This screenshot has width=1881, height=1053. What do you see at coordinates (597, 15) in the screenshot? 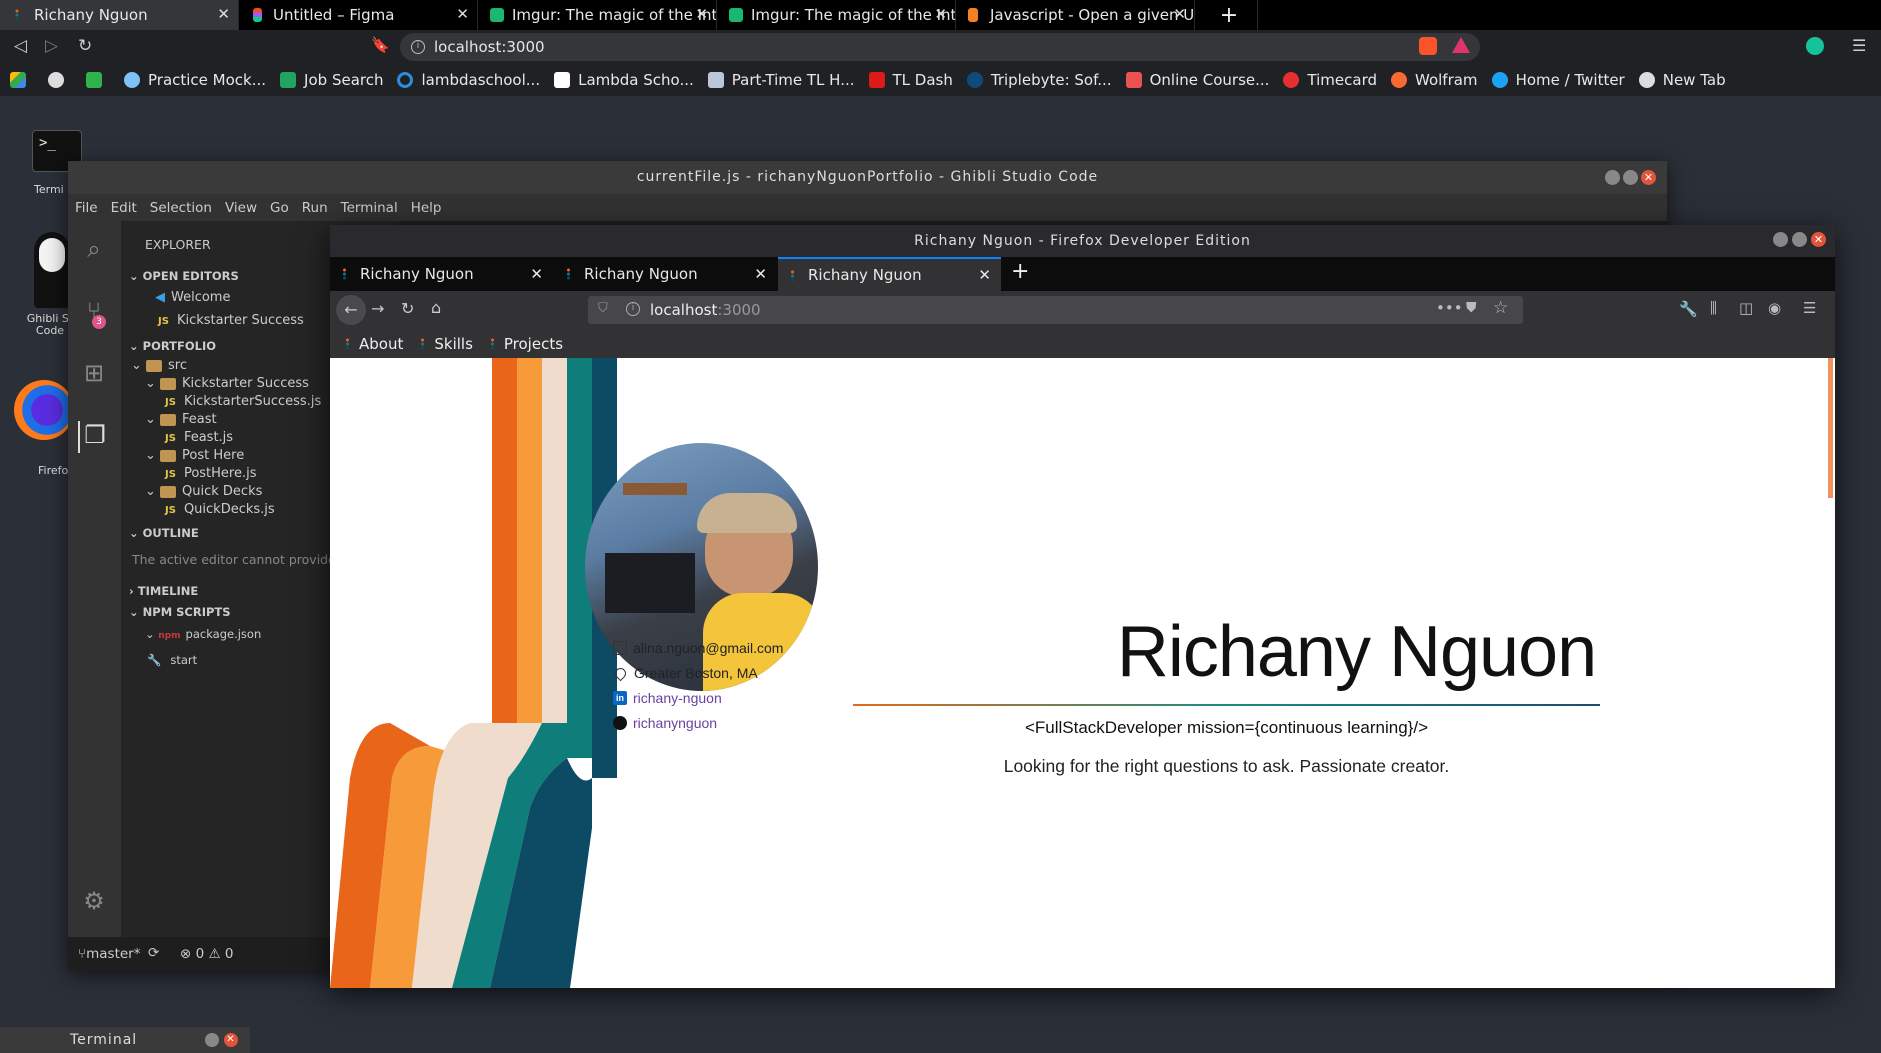
I see `outer-tab-imgur-1: Imgur: The magic of the Int ✕` at bounding box center [597, 15].